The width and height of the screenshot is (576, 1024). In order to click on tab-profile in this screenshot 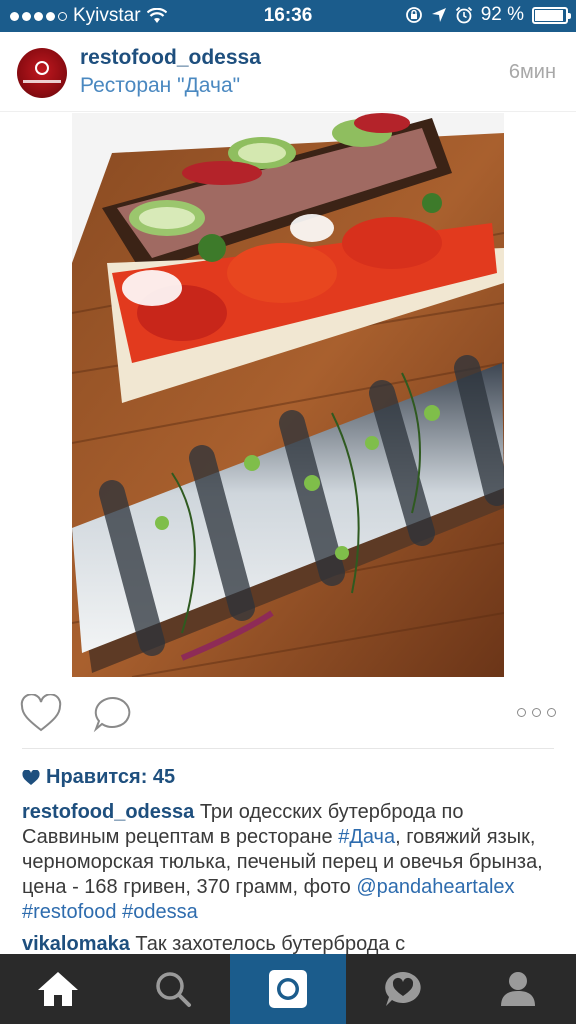, I will do `click(518, 989)`.